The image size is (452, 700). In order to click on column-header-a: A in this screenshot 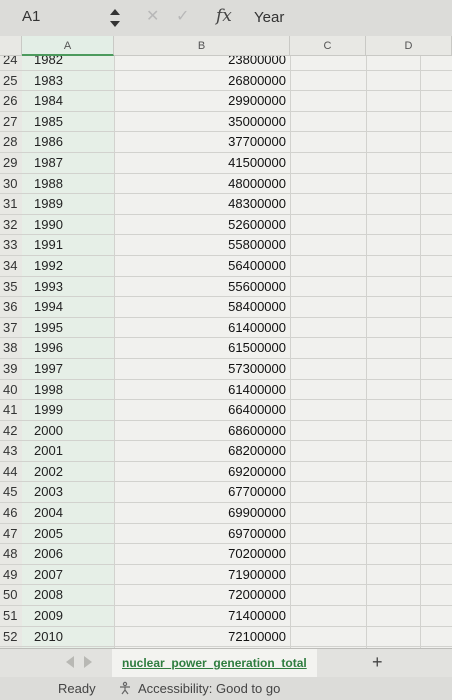, I will do `click(68, 46)`.